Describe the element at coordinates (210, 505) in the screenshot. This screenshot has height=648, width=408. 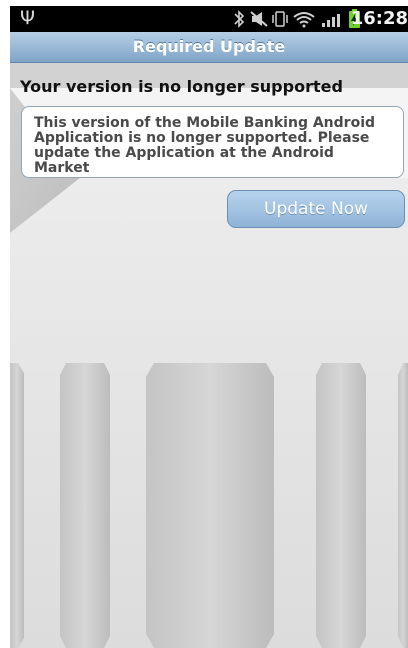
I see `column-center` at that location.